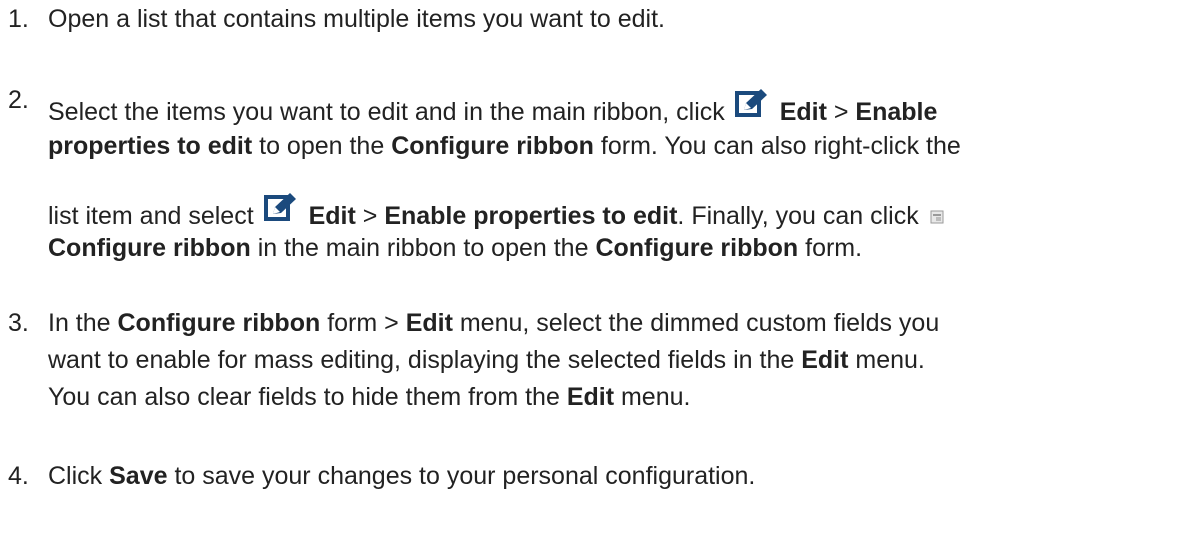 Image resolution: width=1191 pixels, height=544 pixels. I want to click on save-label: Save, so click(138, 476).